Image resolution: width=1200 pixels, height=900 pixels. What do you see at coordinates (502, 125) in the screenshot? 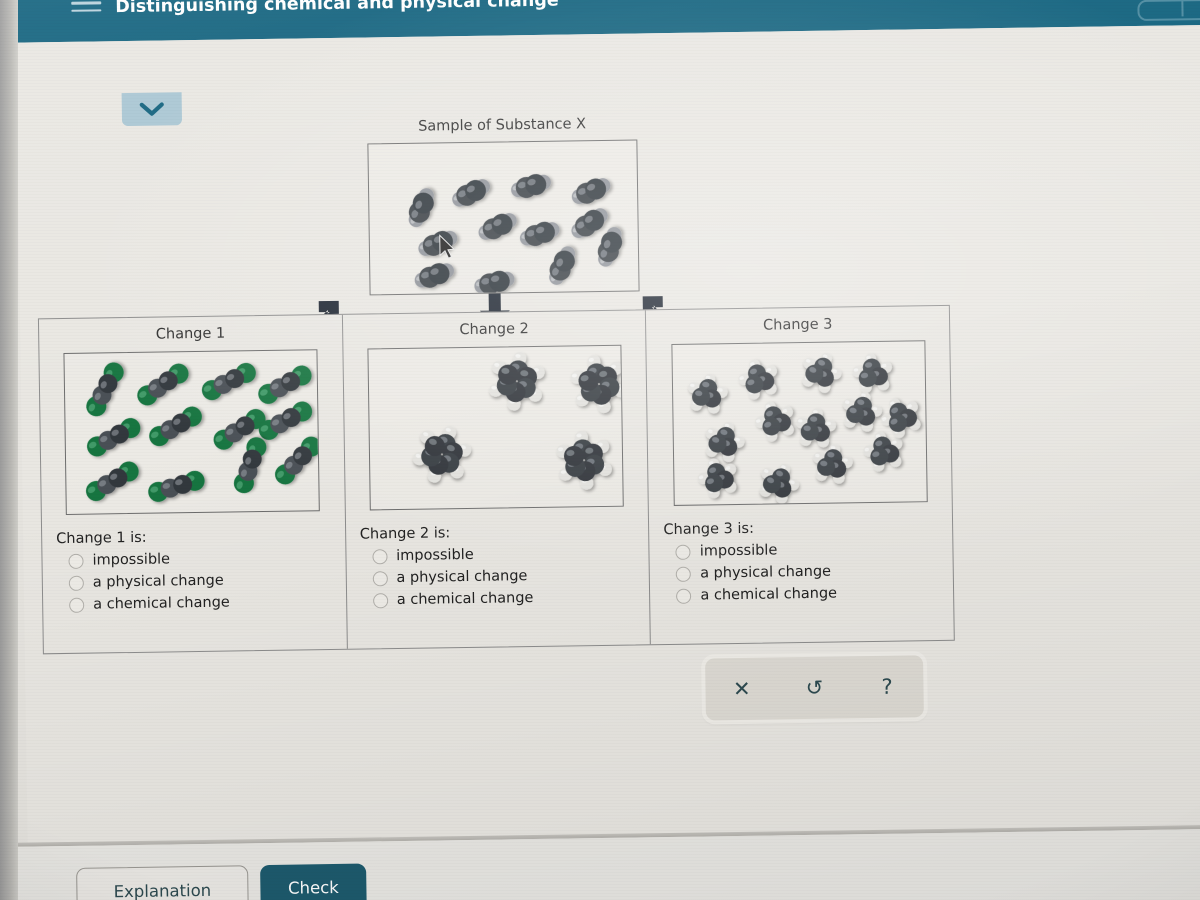
I see `sample-title: Sample of Substance X` at bounding box center [502, 125].